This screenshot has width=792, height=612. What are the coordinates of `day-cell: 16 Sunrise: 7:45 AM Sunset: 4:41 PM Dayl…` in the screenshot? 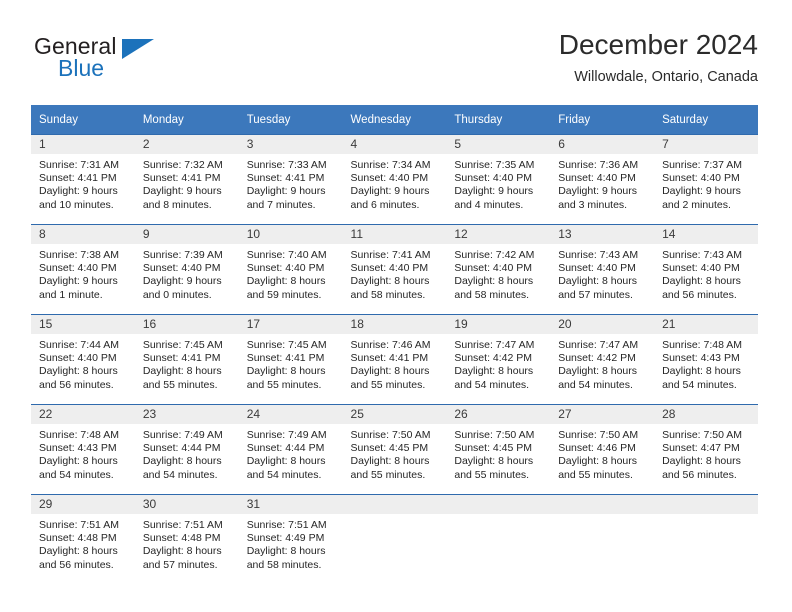 It's located at (186, 359).